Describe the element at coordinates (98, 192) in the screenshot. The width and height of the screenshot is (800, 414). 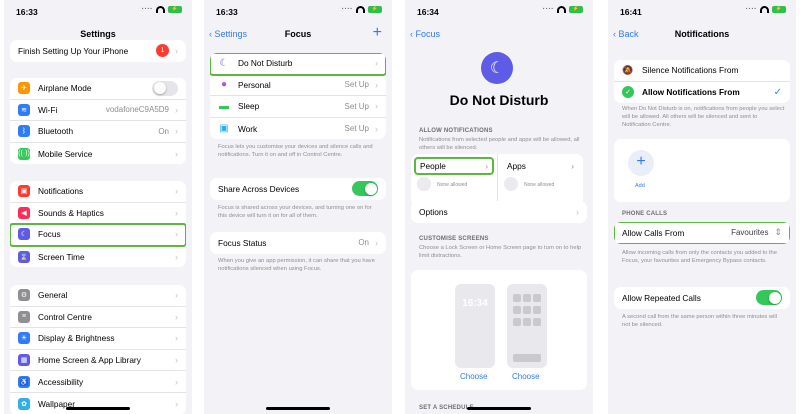
I see `notifications-row: ▣ Notifications ›` at that location.